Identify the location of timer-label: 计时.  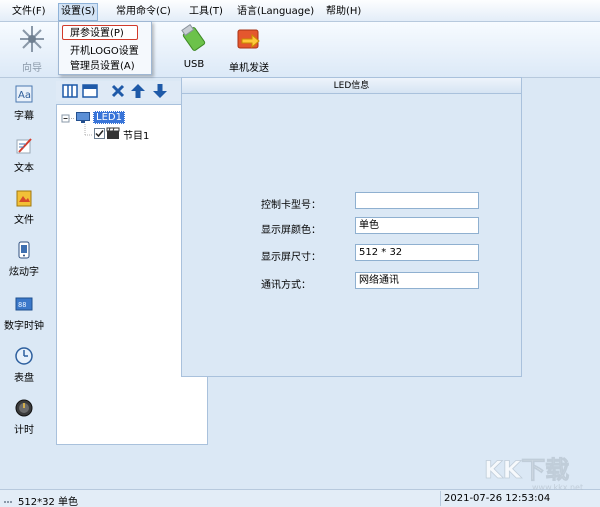
(24, 430).